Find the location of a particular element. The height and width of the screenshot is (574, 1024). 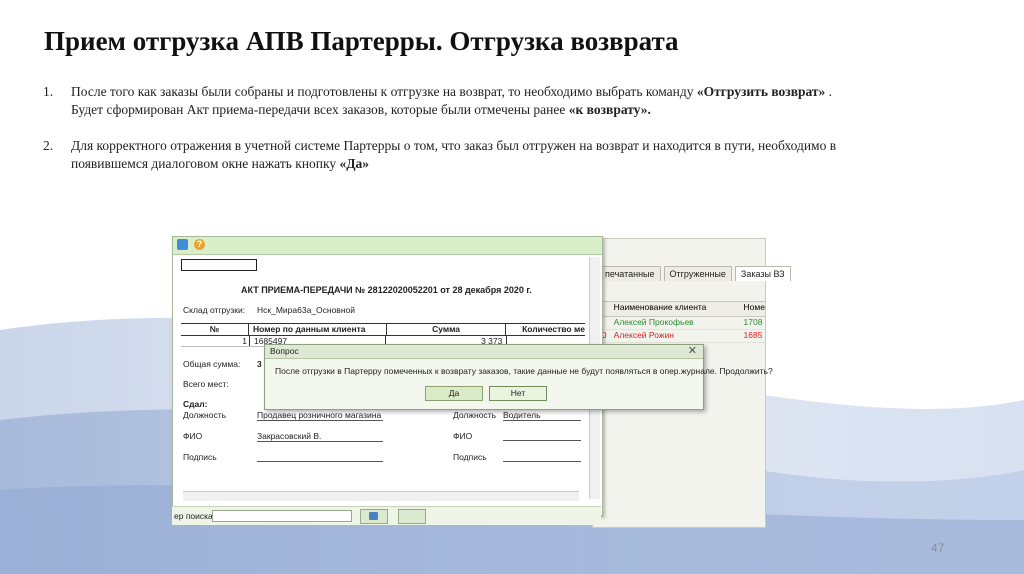

fio-label: ФИО is located at coordinates (193, 436).